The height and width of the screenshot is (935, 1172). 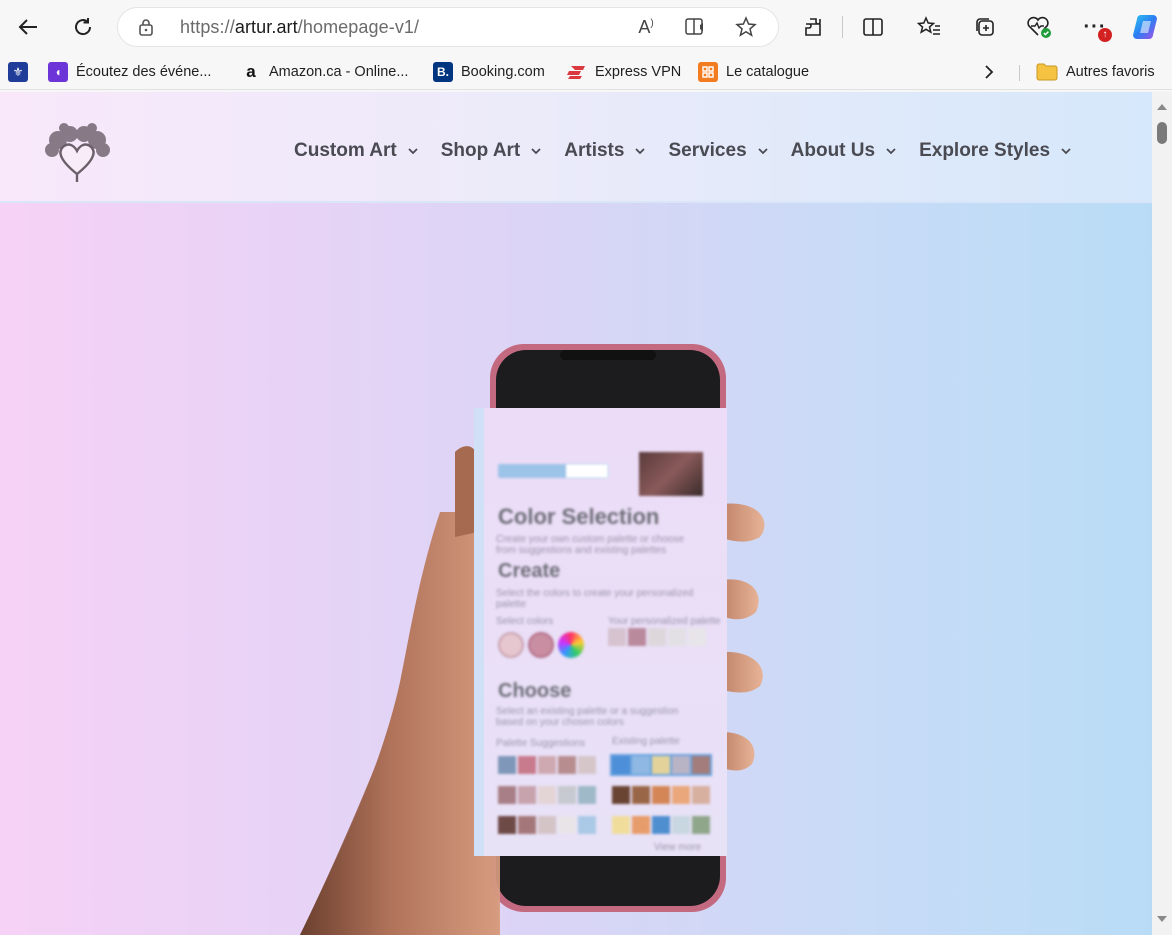 I want to click on read-aloud-icon: A), so click(x=646, y=26).